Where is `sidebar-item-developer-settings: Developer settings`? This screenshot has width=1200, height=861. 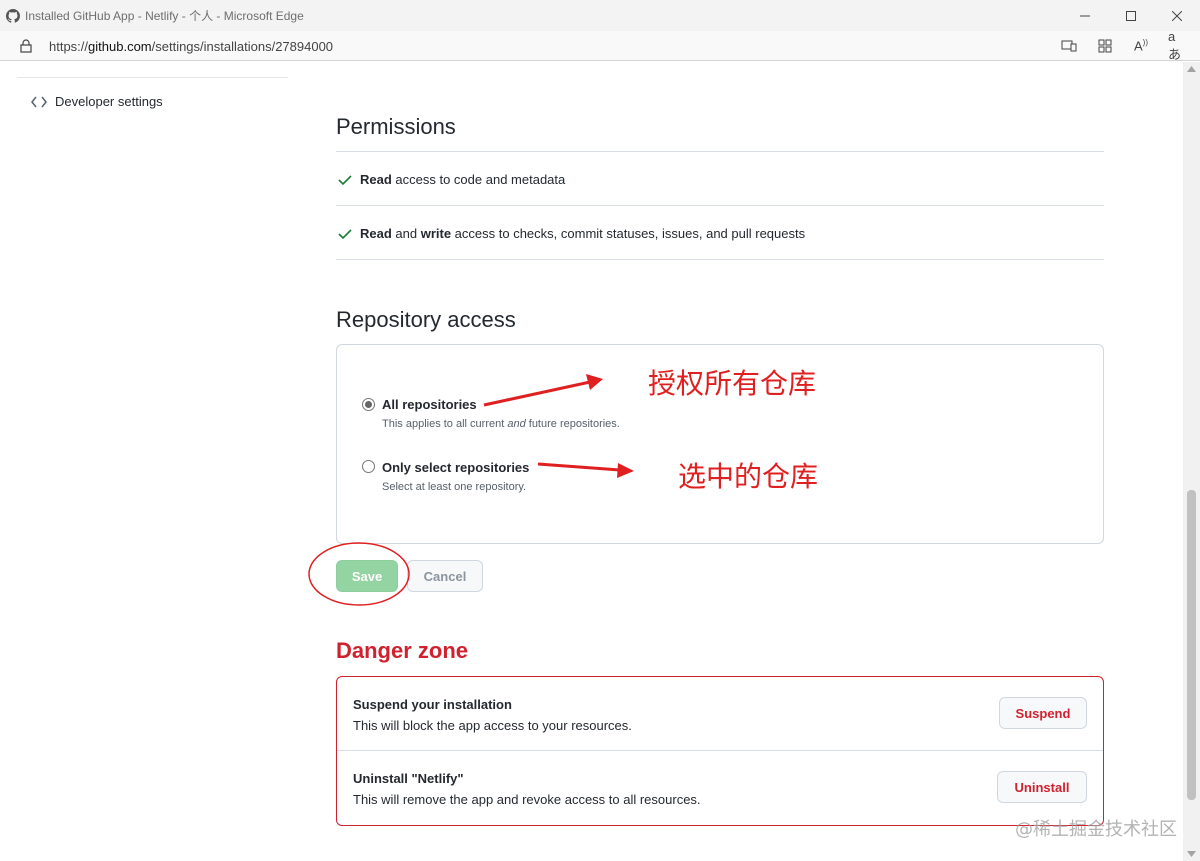 sidebar-item-developer-settings: Developer settings is located at coordinates (97, 101).